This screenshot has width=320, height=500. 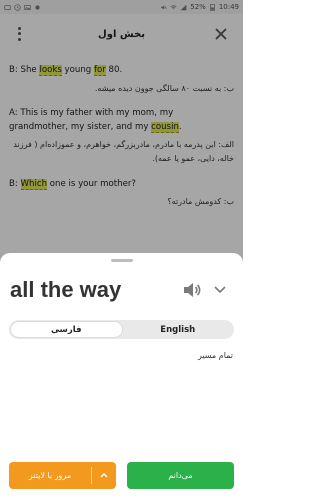 I want to click on tab-farsi: فارسی, so click(x=66, y=329).